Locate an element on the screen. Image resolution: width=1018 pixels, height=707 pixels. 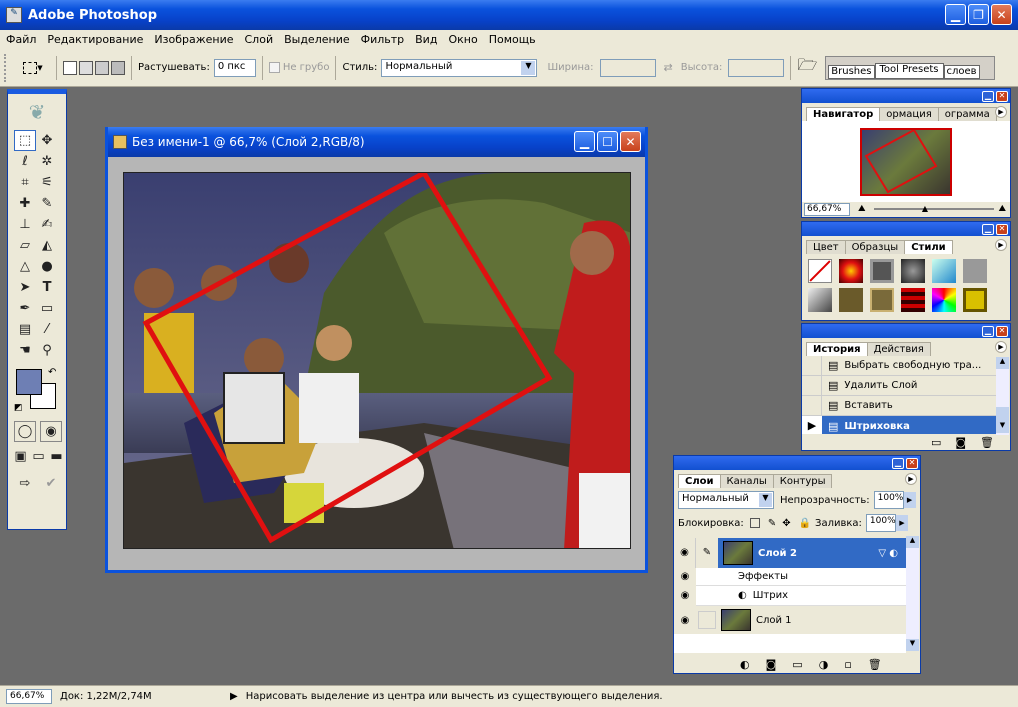
pen-tool-icon: ✒ is located at coordinates (25, 308).